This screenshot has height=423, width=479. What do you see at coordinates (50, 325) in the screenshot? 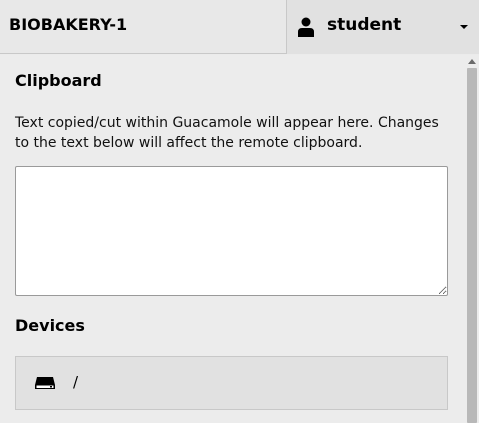
I see `devices-heading: Devices` at bounding box center [50, 325].